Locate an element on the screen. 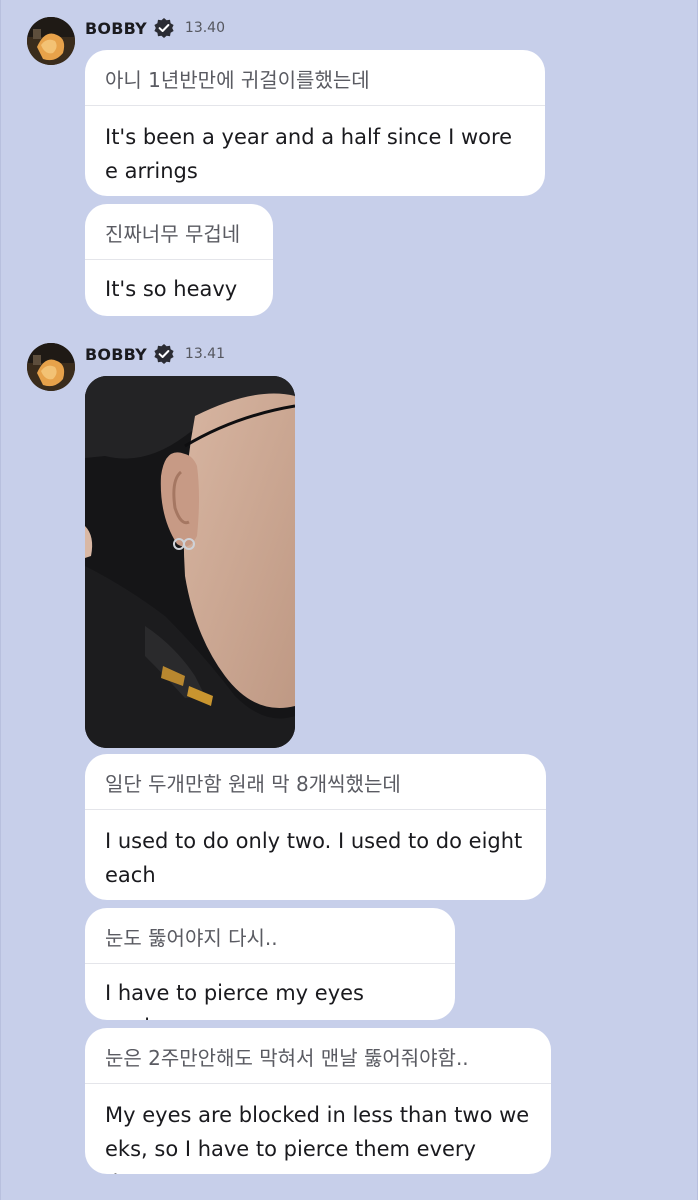  timestamp: 13.40 is located at coordinates (204, 28).